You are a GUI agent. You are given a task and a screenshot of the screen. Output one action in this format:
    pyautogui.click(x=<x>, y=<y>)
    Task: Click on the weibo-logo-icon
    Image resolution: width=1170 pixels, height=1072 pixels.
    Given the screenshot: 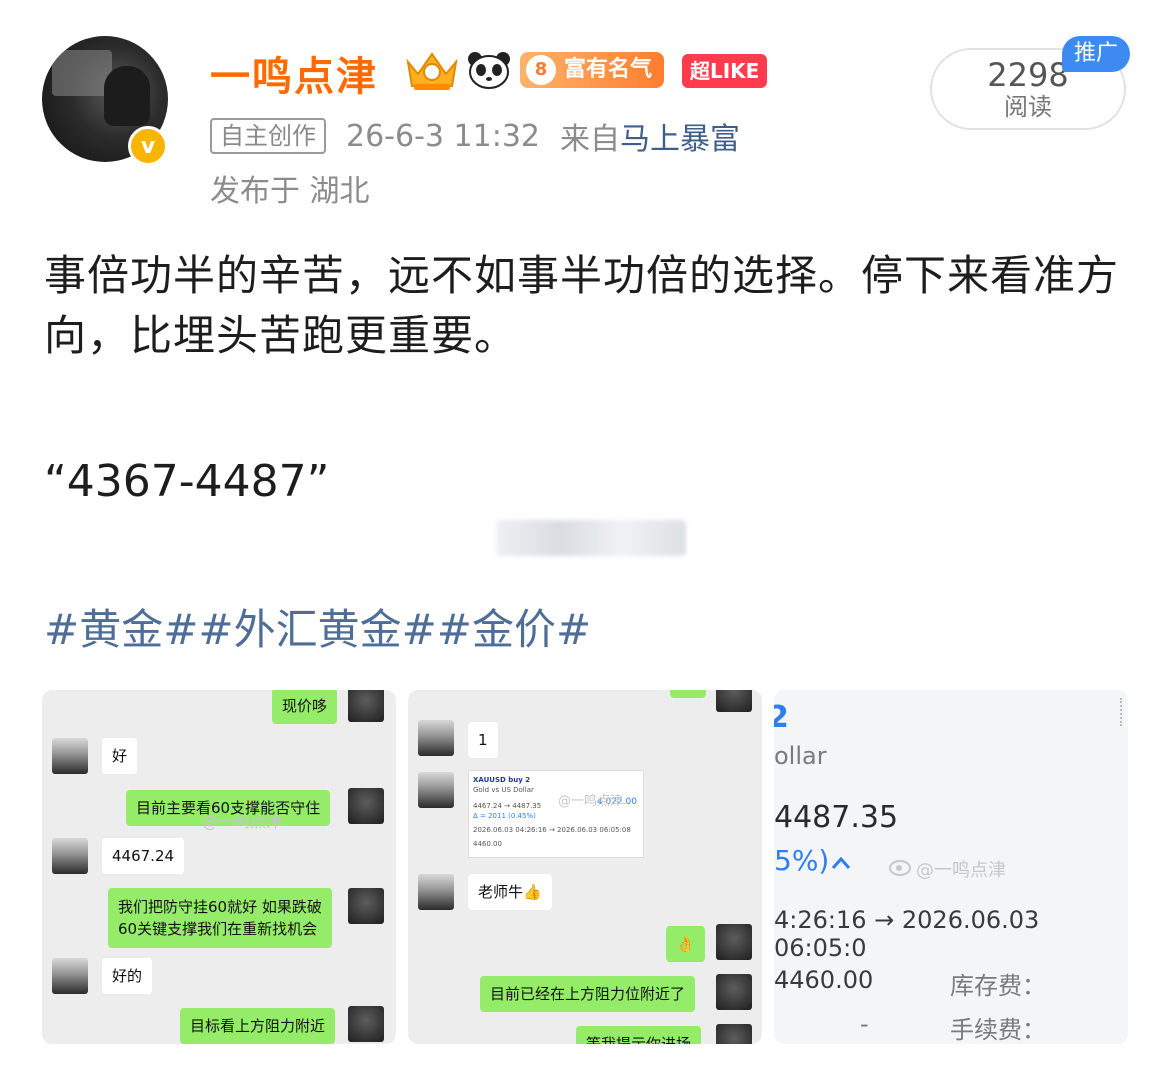 What is the action you would take?
    pyautogui.click(x=900, y=868)
    